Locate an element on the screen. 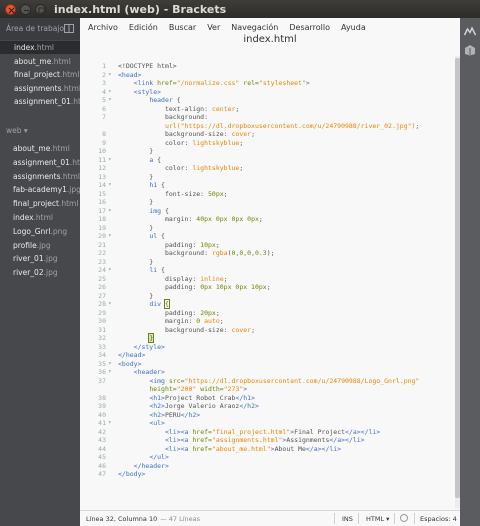 The width and height of the screenshot is (480, 526). line-number: 16 is located at coordinates (102, 202).